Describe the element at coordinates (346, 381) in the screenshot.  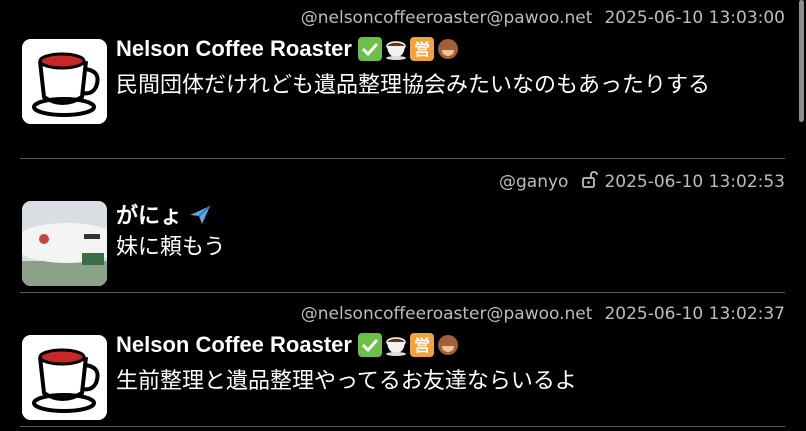
I see `post-body: 生前整理と遺品整理やってるお友達ならいるよ` at that location.